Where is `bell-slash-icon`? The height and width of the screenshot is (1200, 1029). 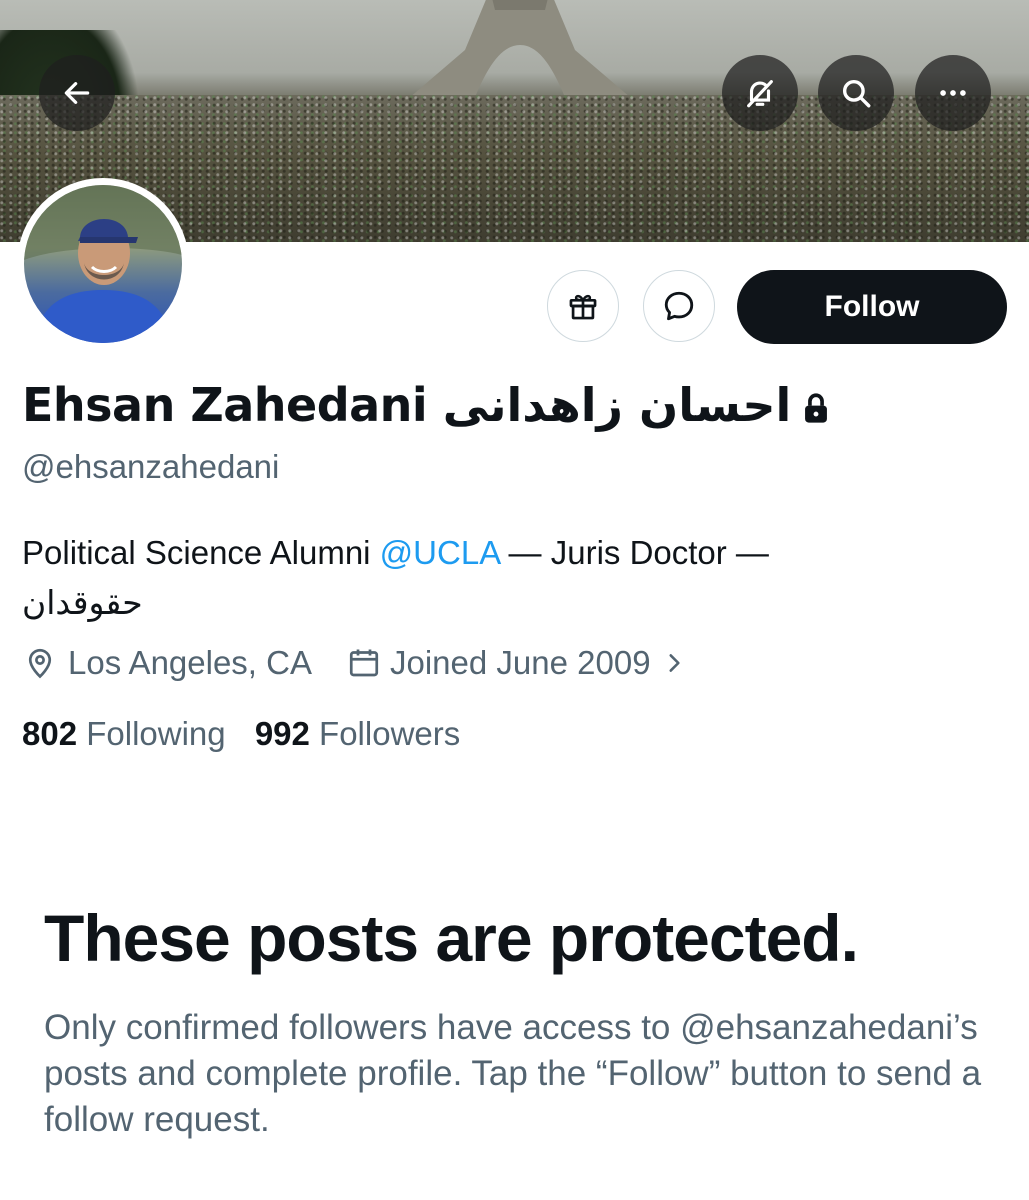
bell-slash-icon is located at coordinates (760, 94).